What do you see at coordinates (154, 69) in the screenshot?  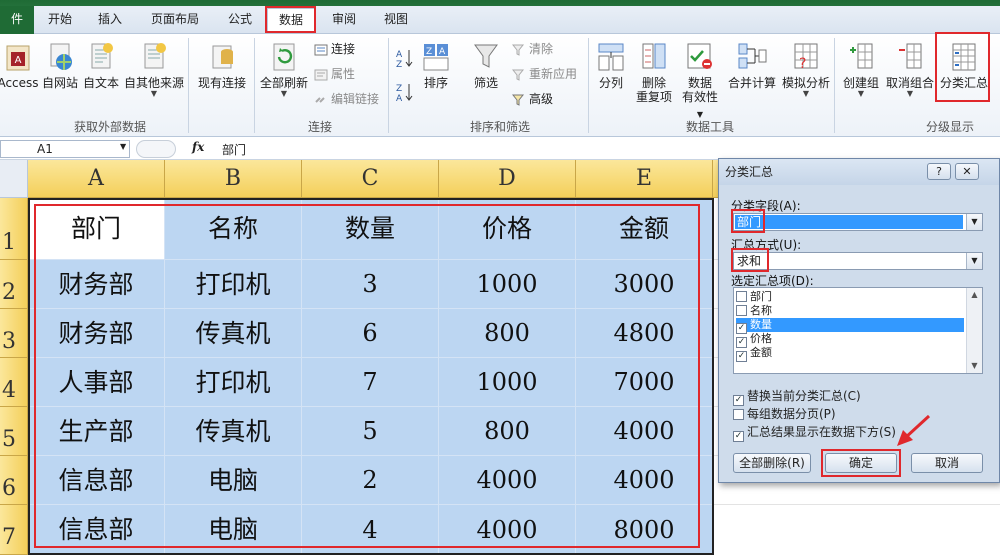 I see `from-other-sources-button: 自其他来源 ▼` at bounding box center [154, 69].